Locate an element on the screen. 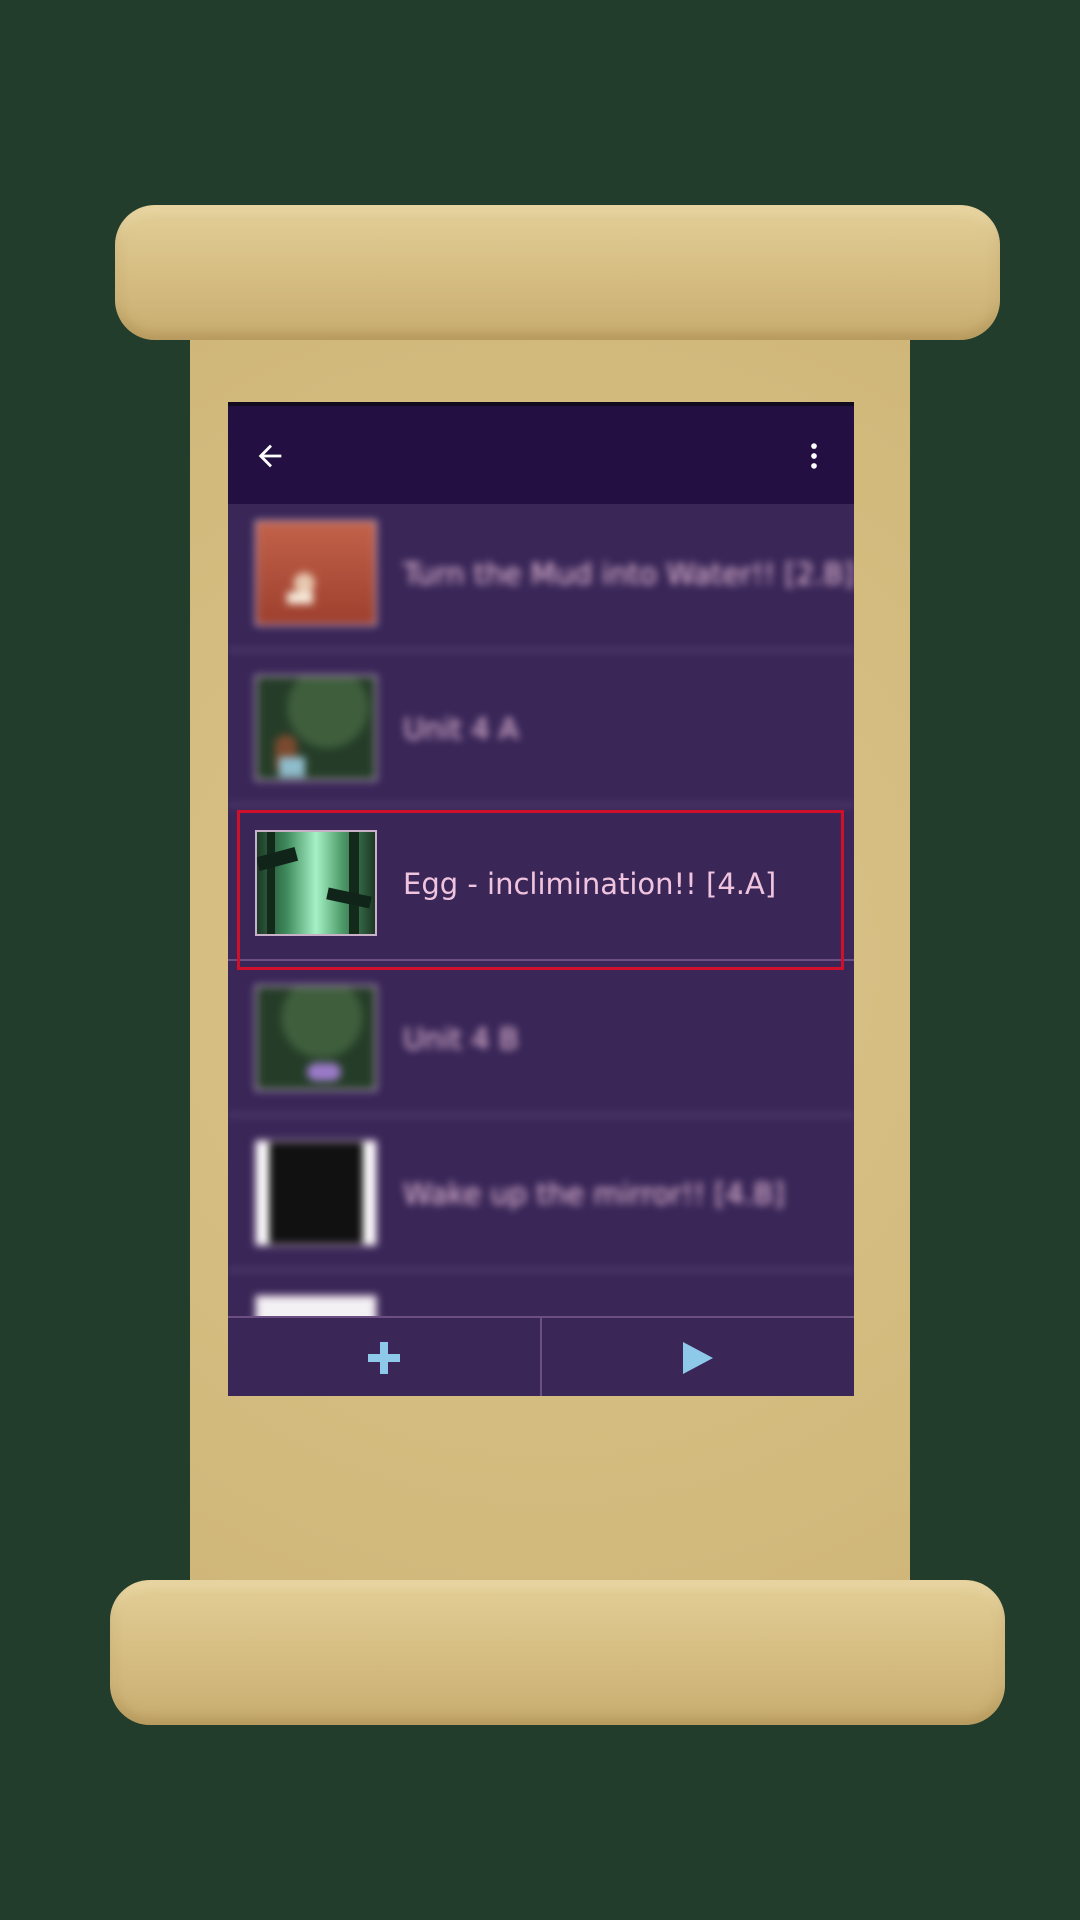 This screenshot has height=1920, width=1080. lesson-title: Egg - inclimination!! [4.A] is located at coordinates (590, 883).